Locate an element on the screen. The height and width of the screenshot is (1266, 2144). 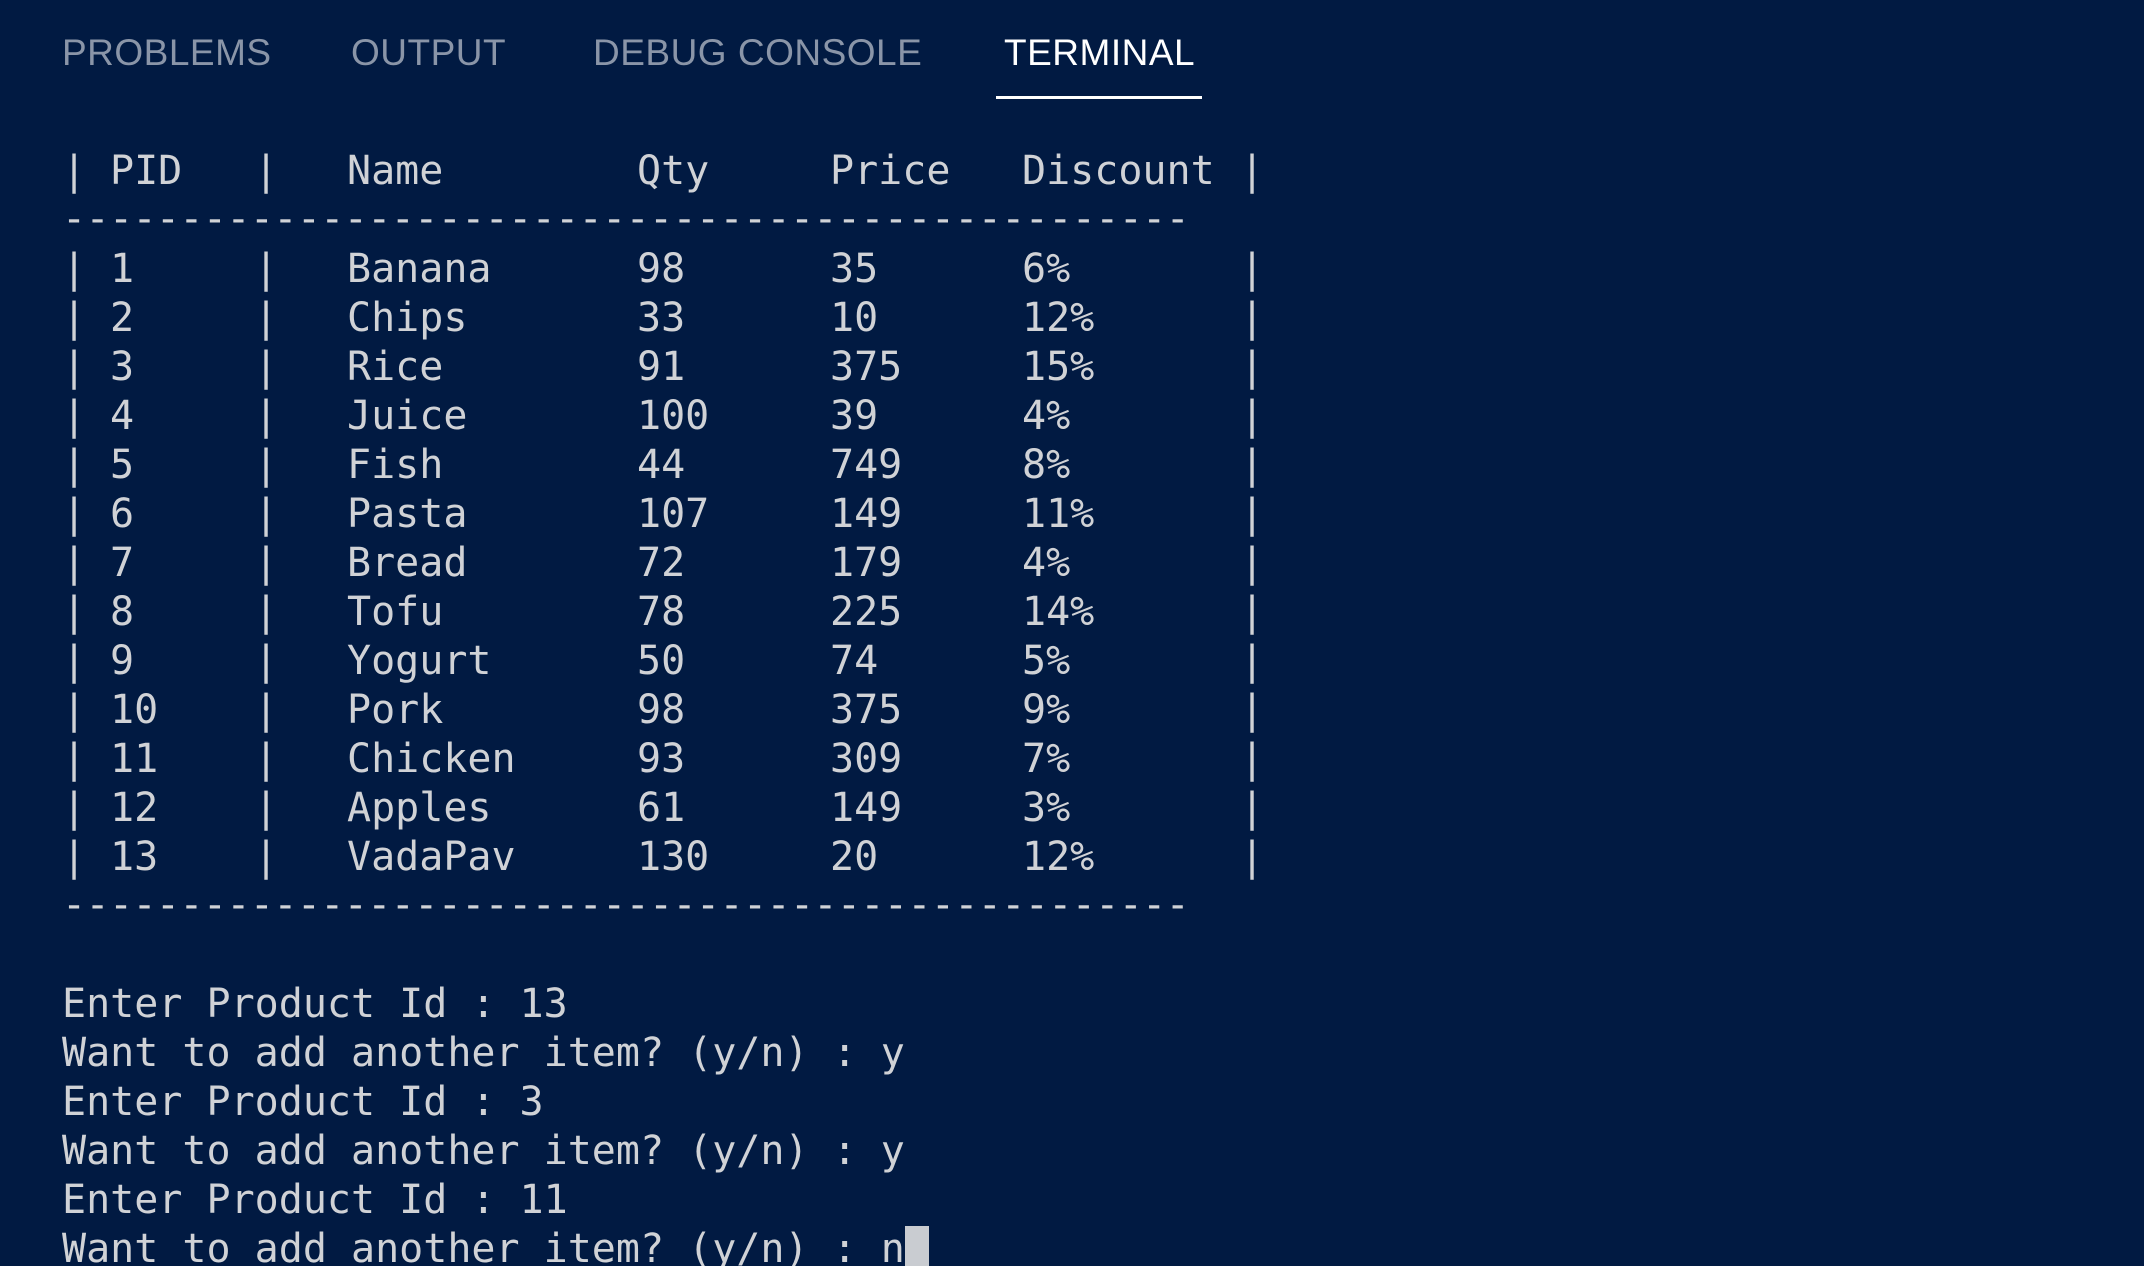
prompt-line: Enter Product Id : 3 is located at coordinates (303, 1102).